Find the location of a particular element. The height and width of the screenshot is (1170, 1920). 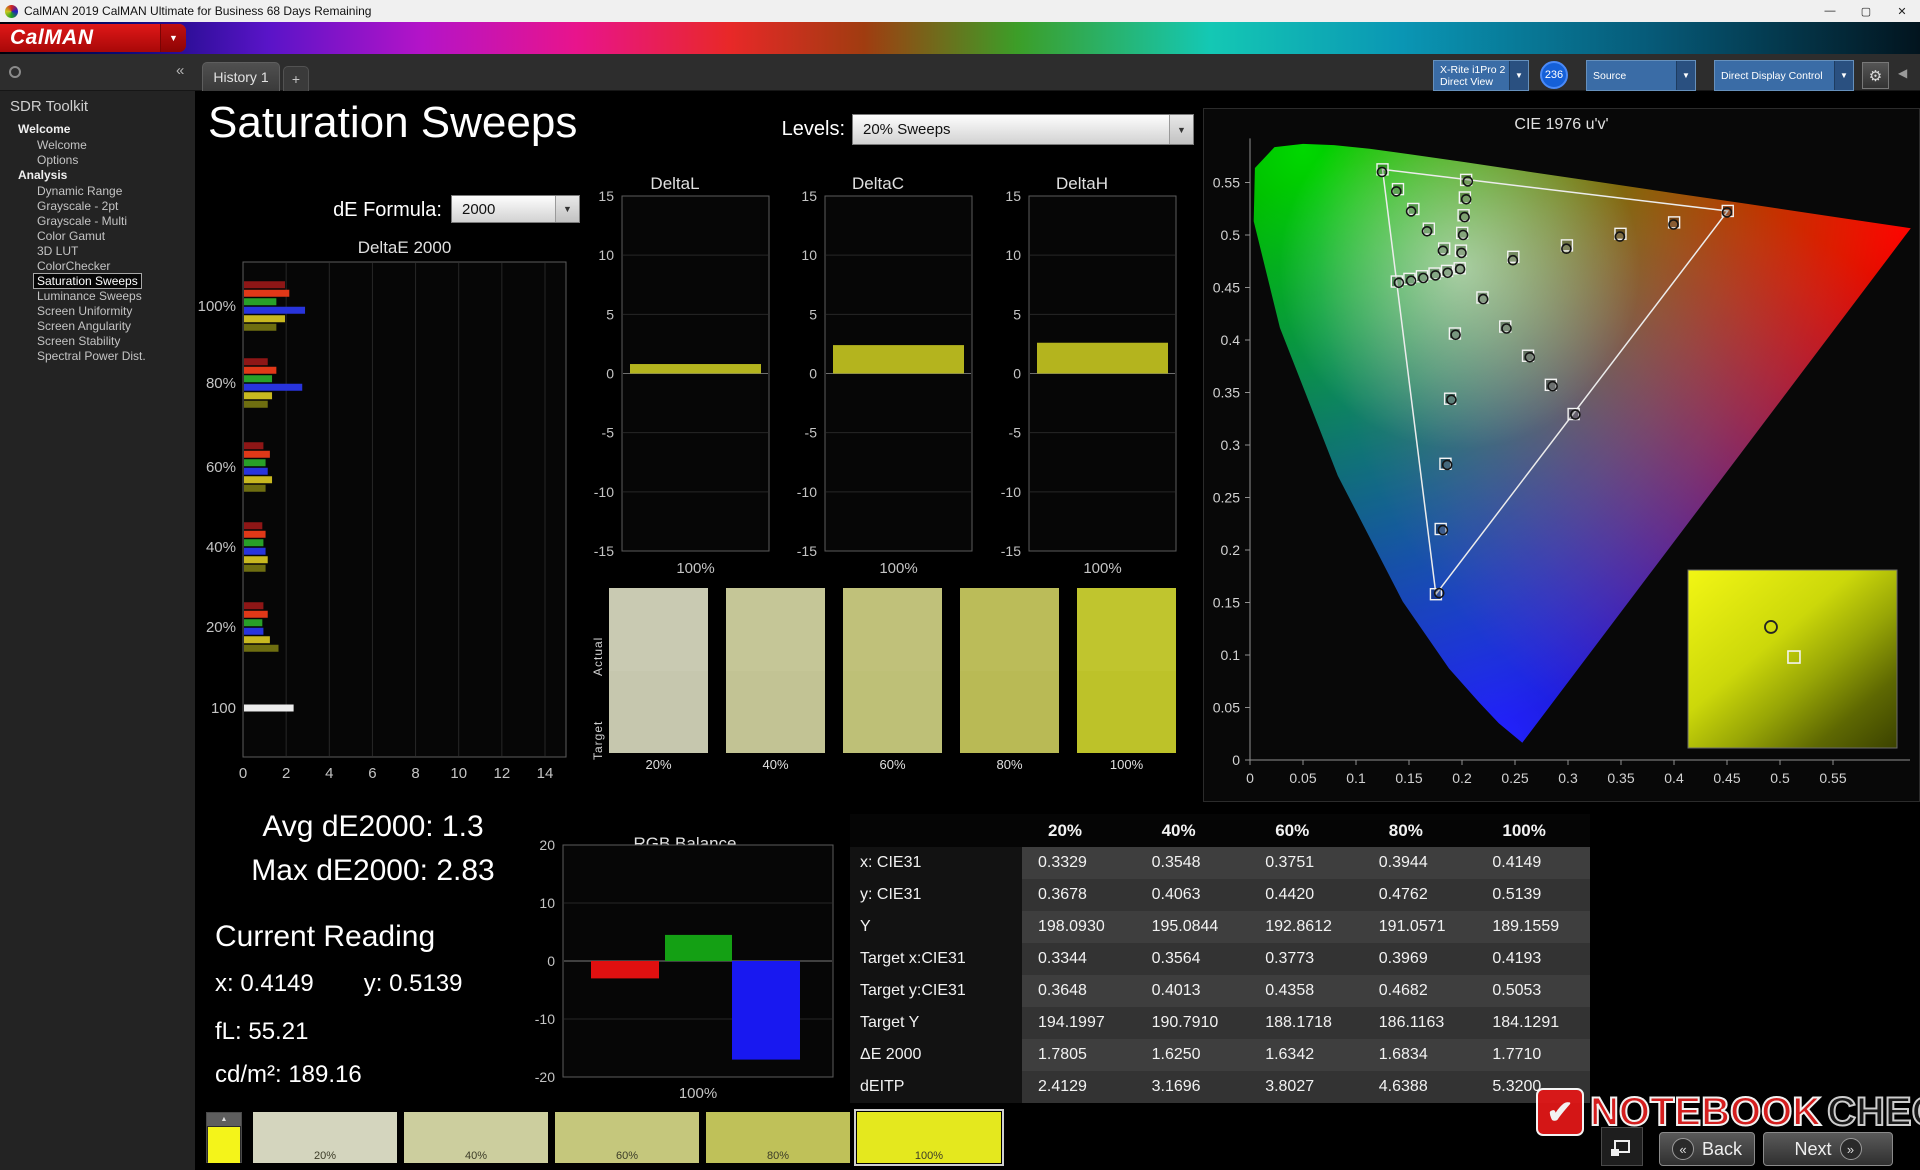

table-cell: 189.1559 is located at coordinates (1526, 926).